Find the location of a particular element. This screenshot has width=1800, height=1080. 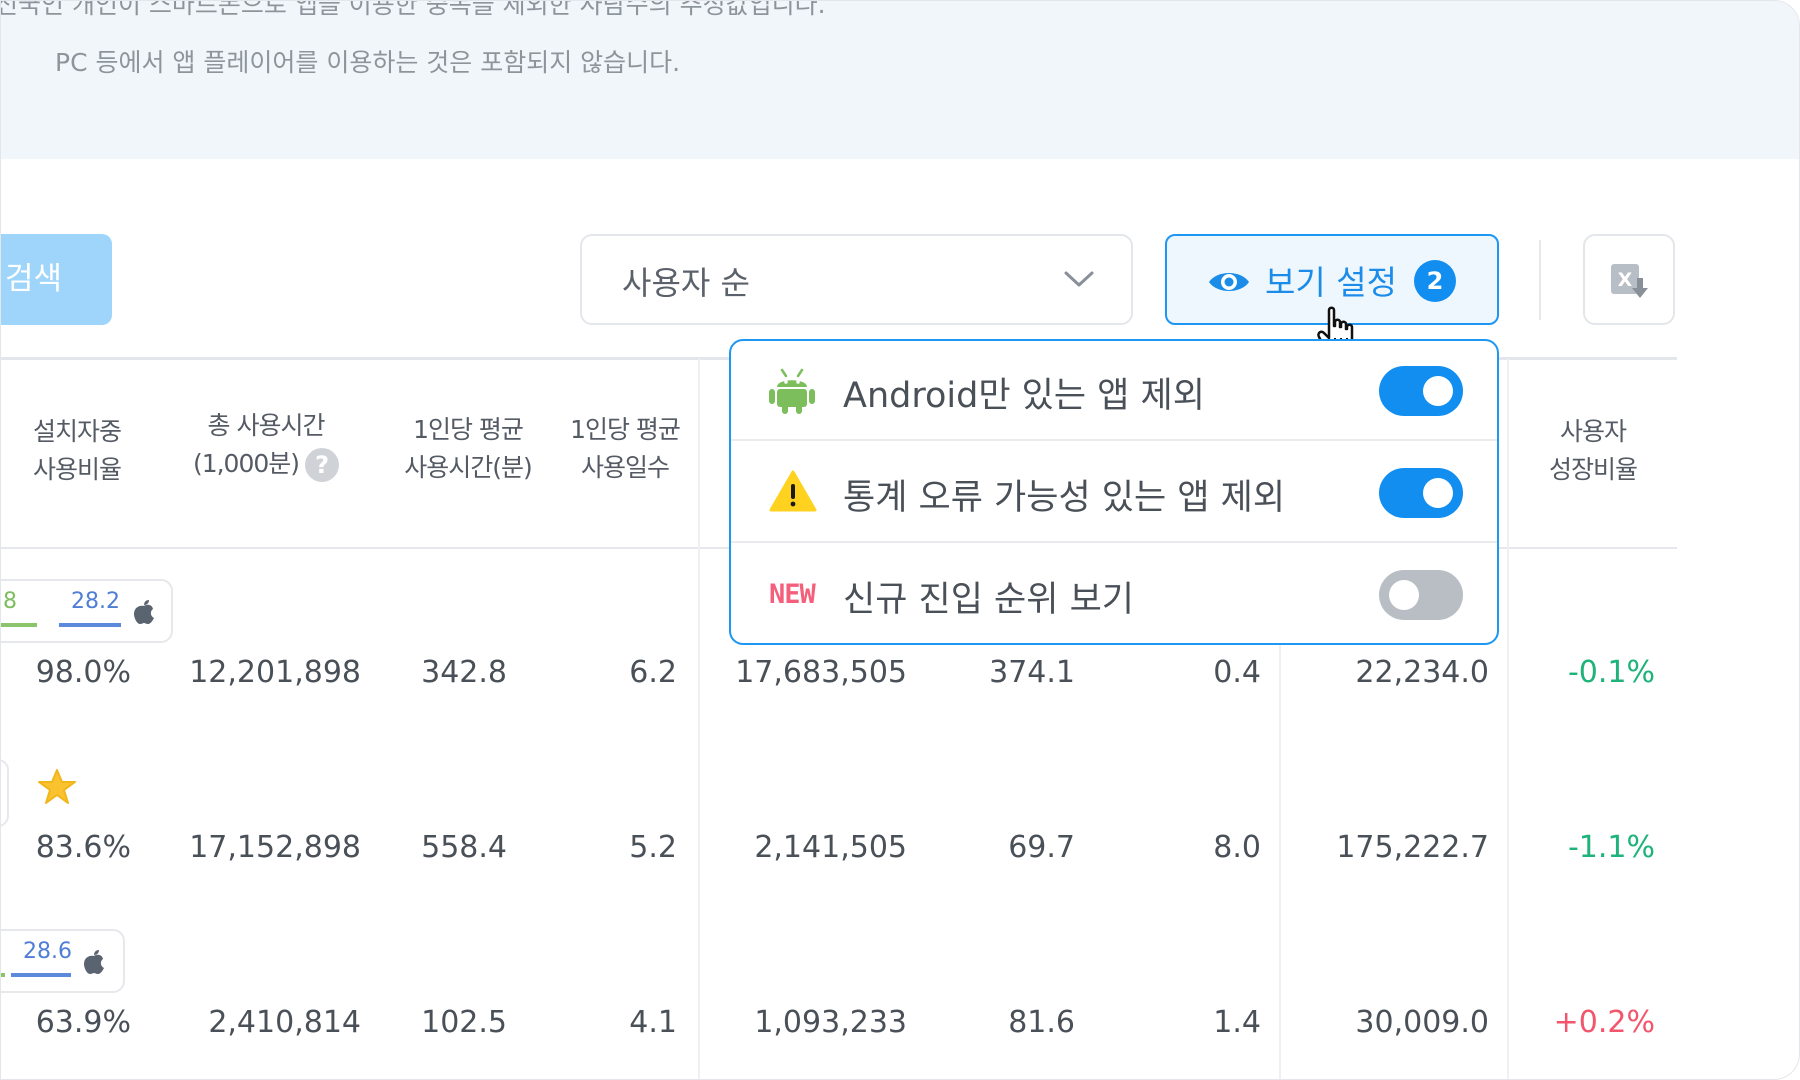

excel-download-icon: X is located at coordinates (1629, 281).